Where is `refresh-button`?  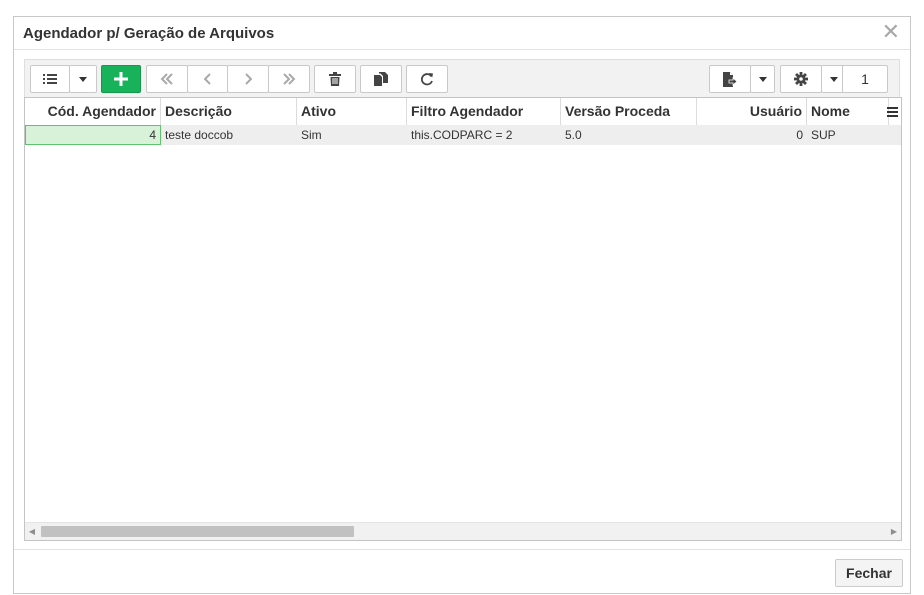 refresh-button is located at coordinates (427, 79).